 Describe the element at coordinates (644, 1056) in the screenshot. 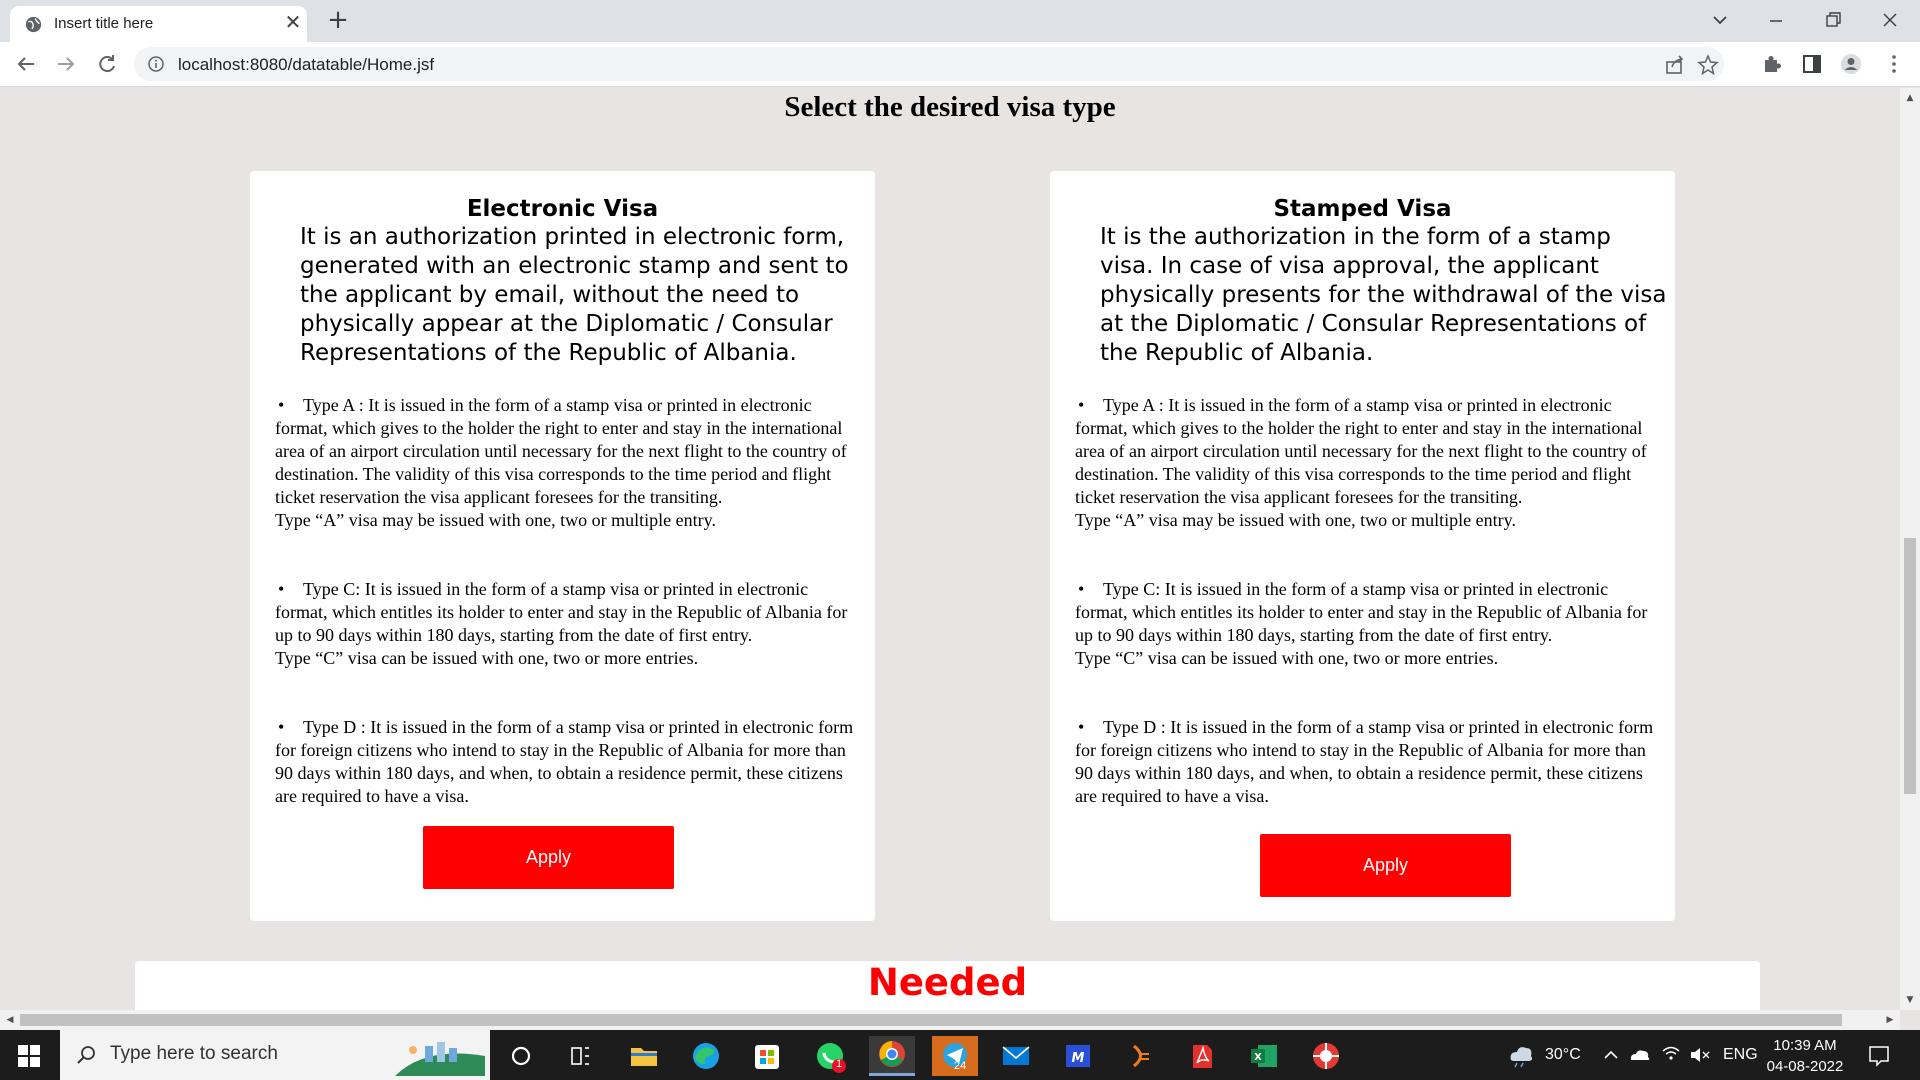

I see `file-explorer-icon` at that location.